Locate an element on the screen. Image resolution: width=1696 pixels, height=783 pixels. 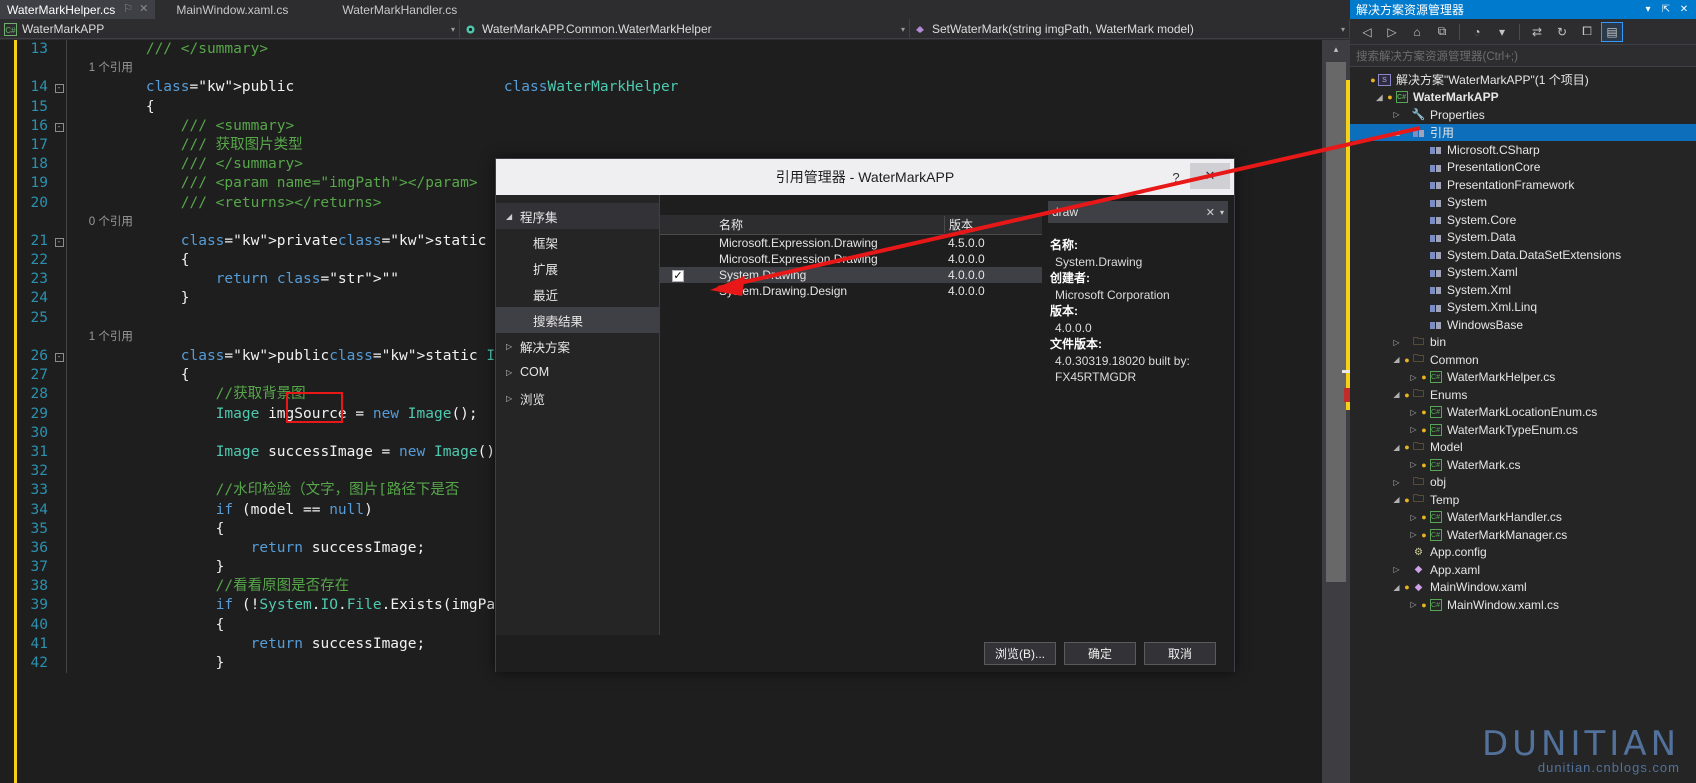
solution-tree-item: System.Core is located at coordinates (1523, 220).